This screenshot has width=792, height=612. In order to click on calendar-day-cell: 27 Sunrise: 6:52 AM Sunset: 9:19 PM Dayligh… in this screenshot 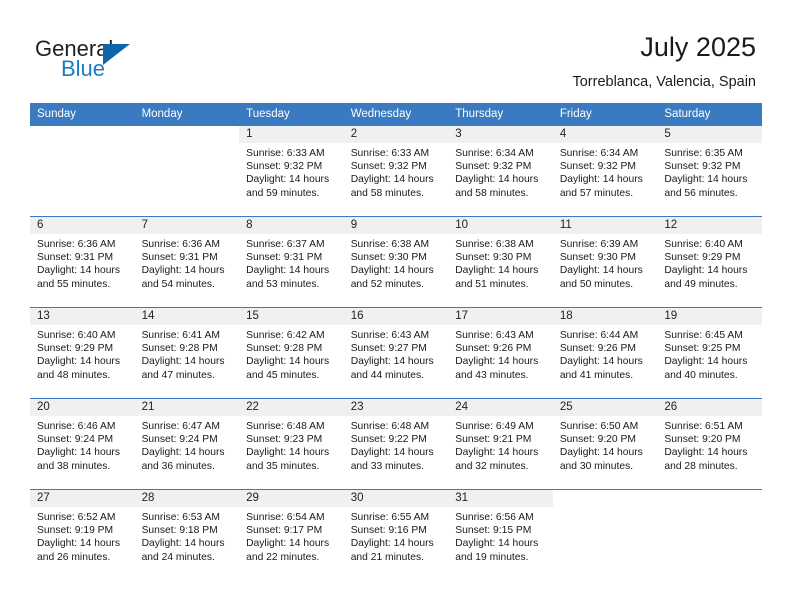, I will do `click(82, 535)`.